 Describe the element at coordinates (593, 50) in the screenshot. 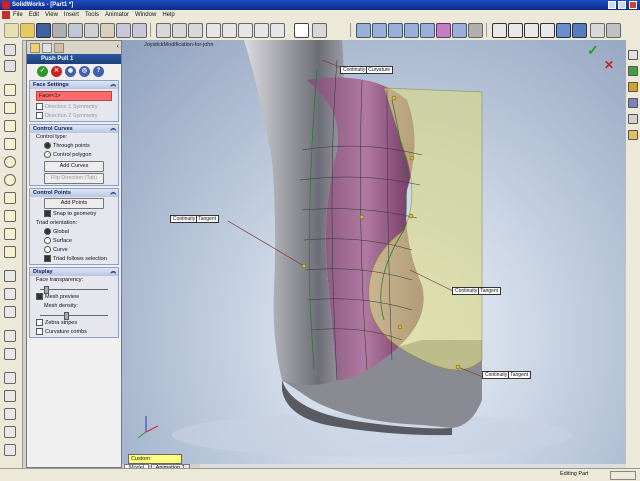

I see `confirm-check-icon: ✓` at that location.